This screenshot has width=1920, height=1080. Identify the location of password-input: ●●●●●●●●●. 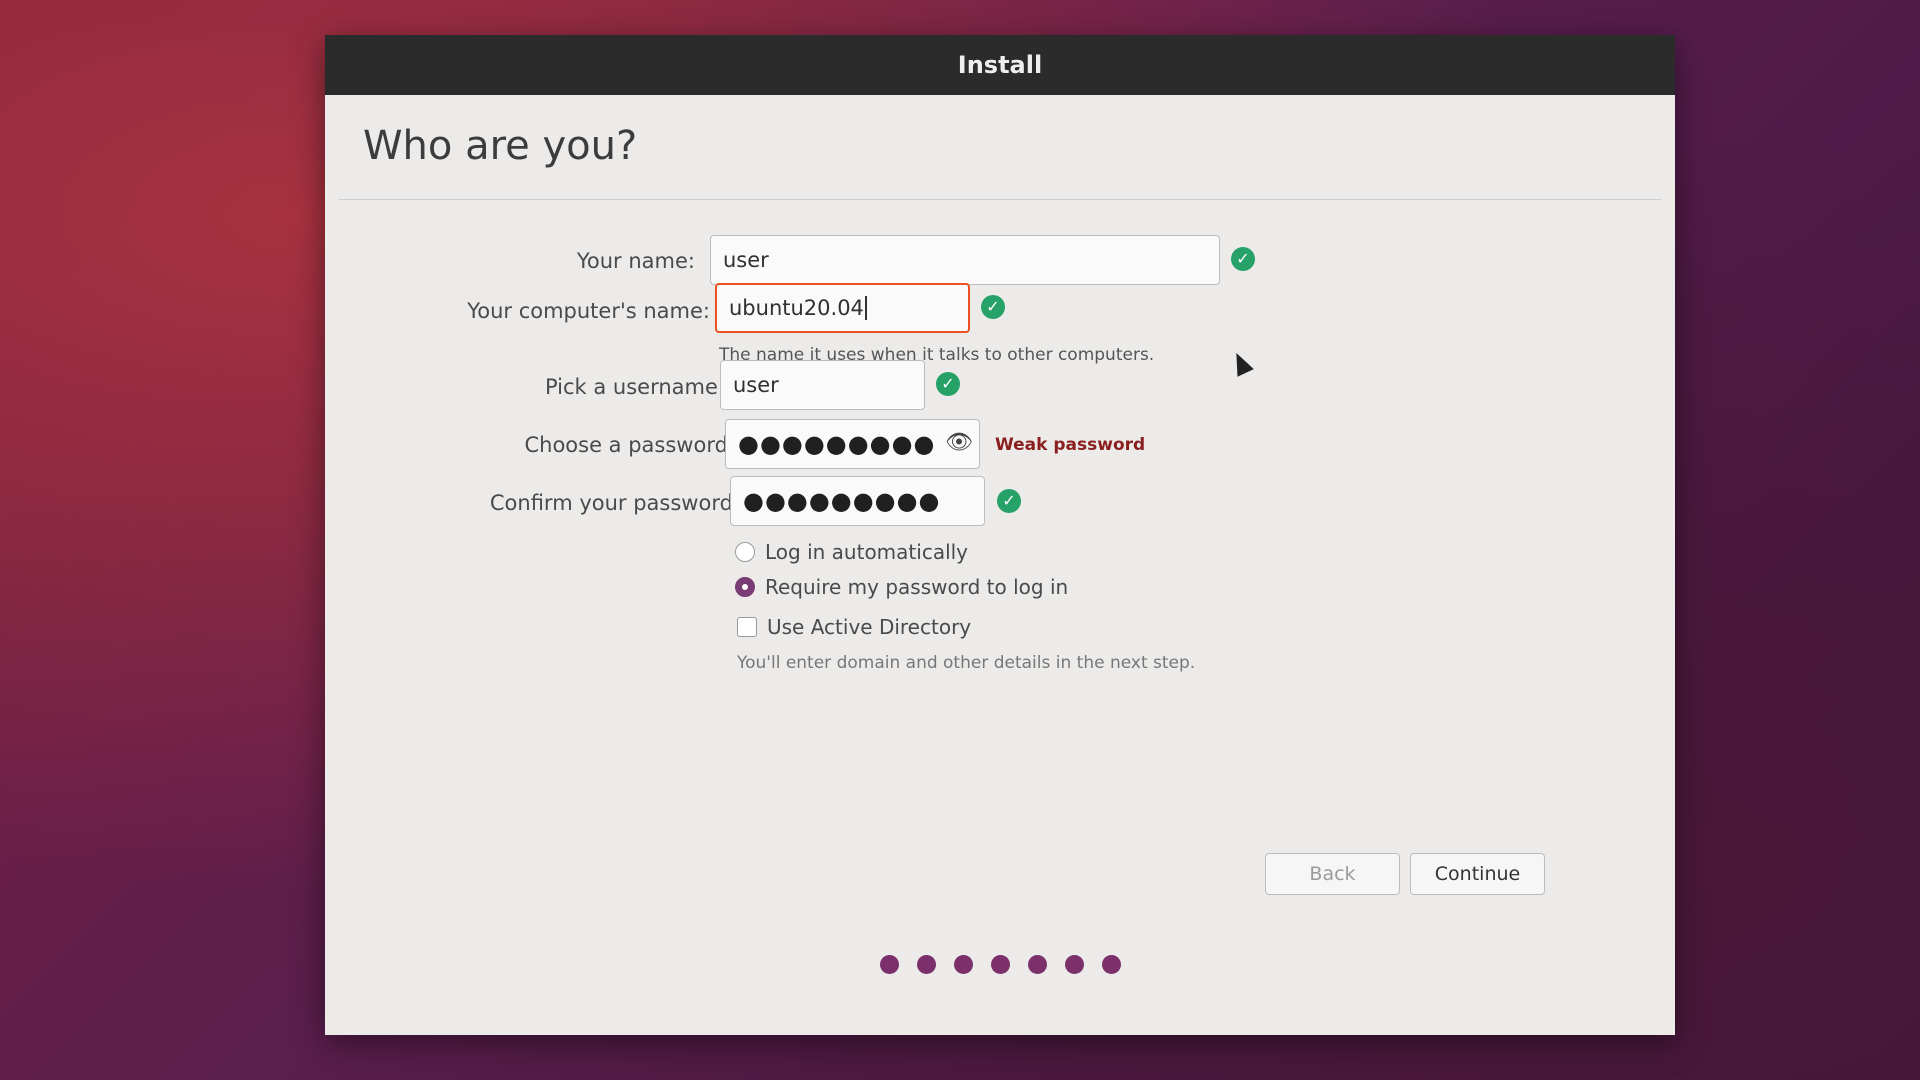
(852, 444).